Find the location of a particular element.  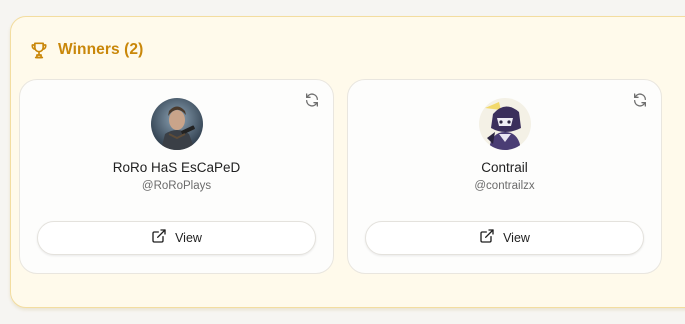

winners-header: Winners (2) is located at coordinates (86, 50).